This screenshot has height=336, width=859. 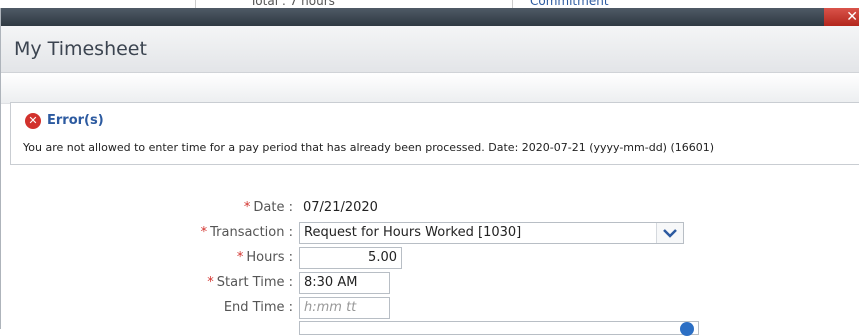 What do you see at coordinates (569, 4) in the screenshot?
I see `background-link: Commitment` at bounding box center [569, 4].